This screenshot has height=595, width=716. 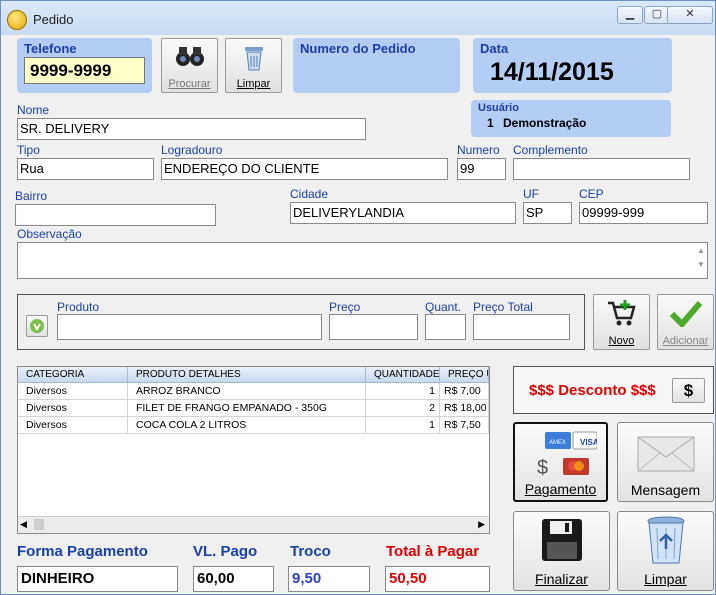 What do you see at coordinates (28, 150) in the screenshot?
I see `tipo-label: Tipo` at bounding box center [28, 150].